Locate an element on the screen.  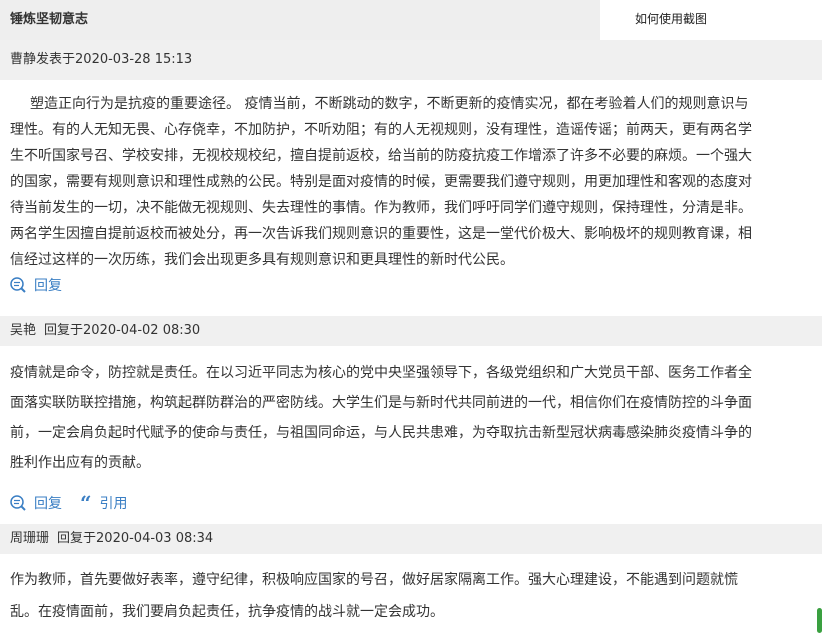
quote-icon: “ is located at coordinates (86, 503).